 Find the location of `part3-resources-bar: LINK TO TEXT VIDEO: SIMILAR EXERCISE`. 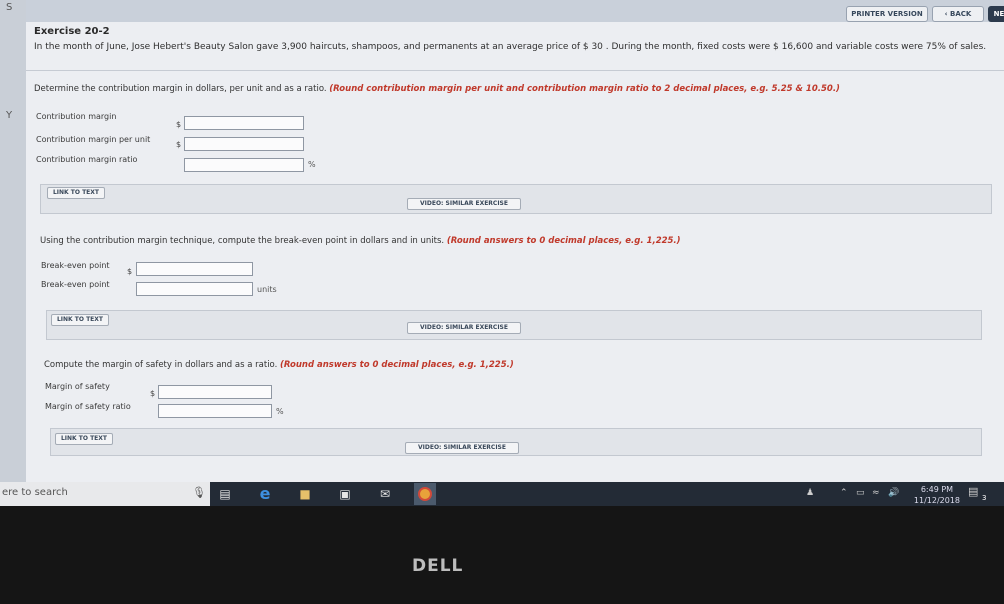

part3-resources-bar: LINK TO TEXT VIDEO: SIMILAR EXERCISE is located at coordinates (516, 442).